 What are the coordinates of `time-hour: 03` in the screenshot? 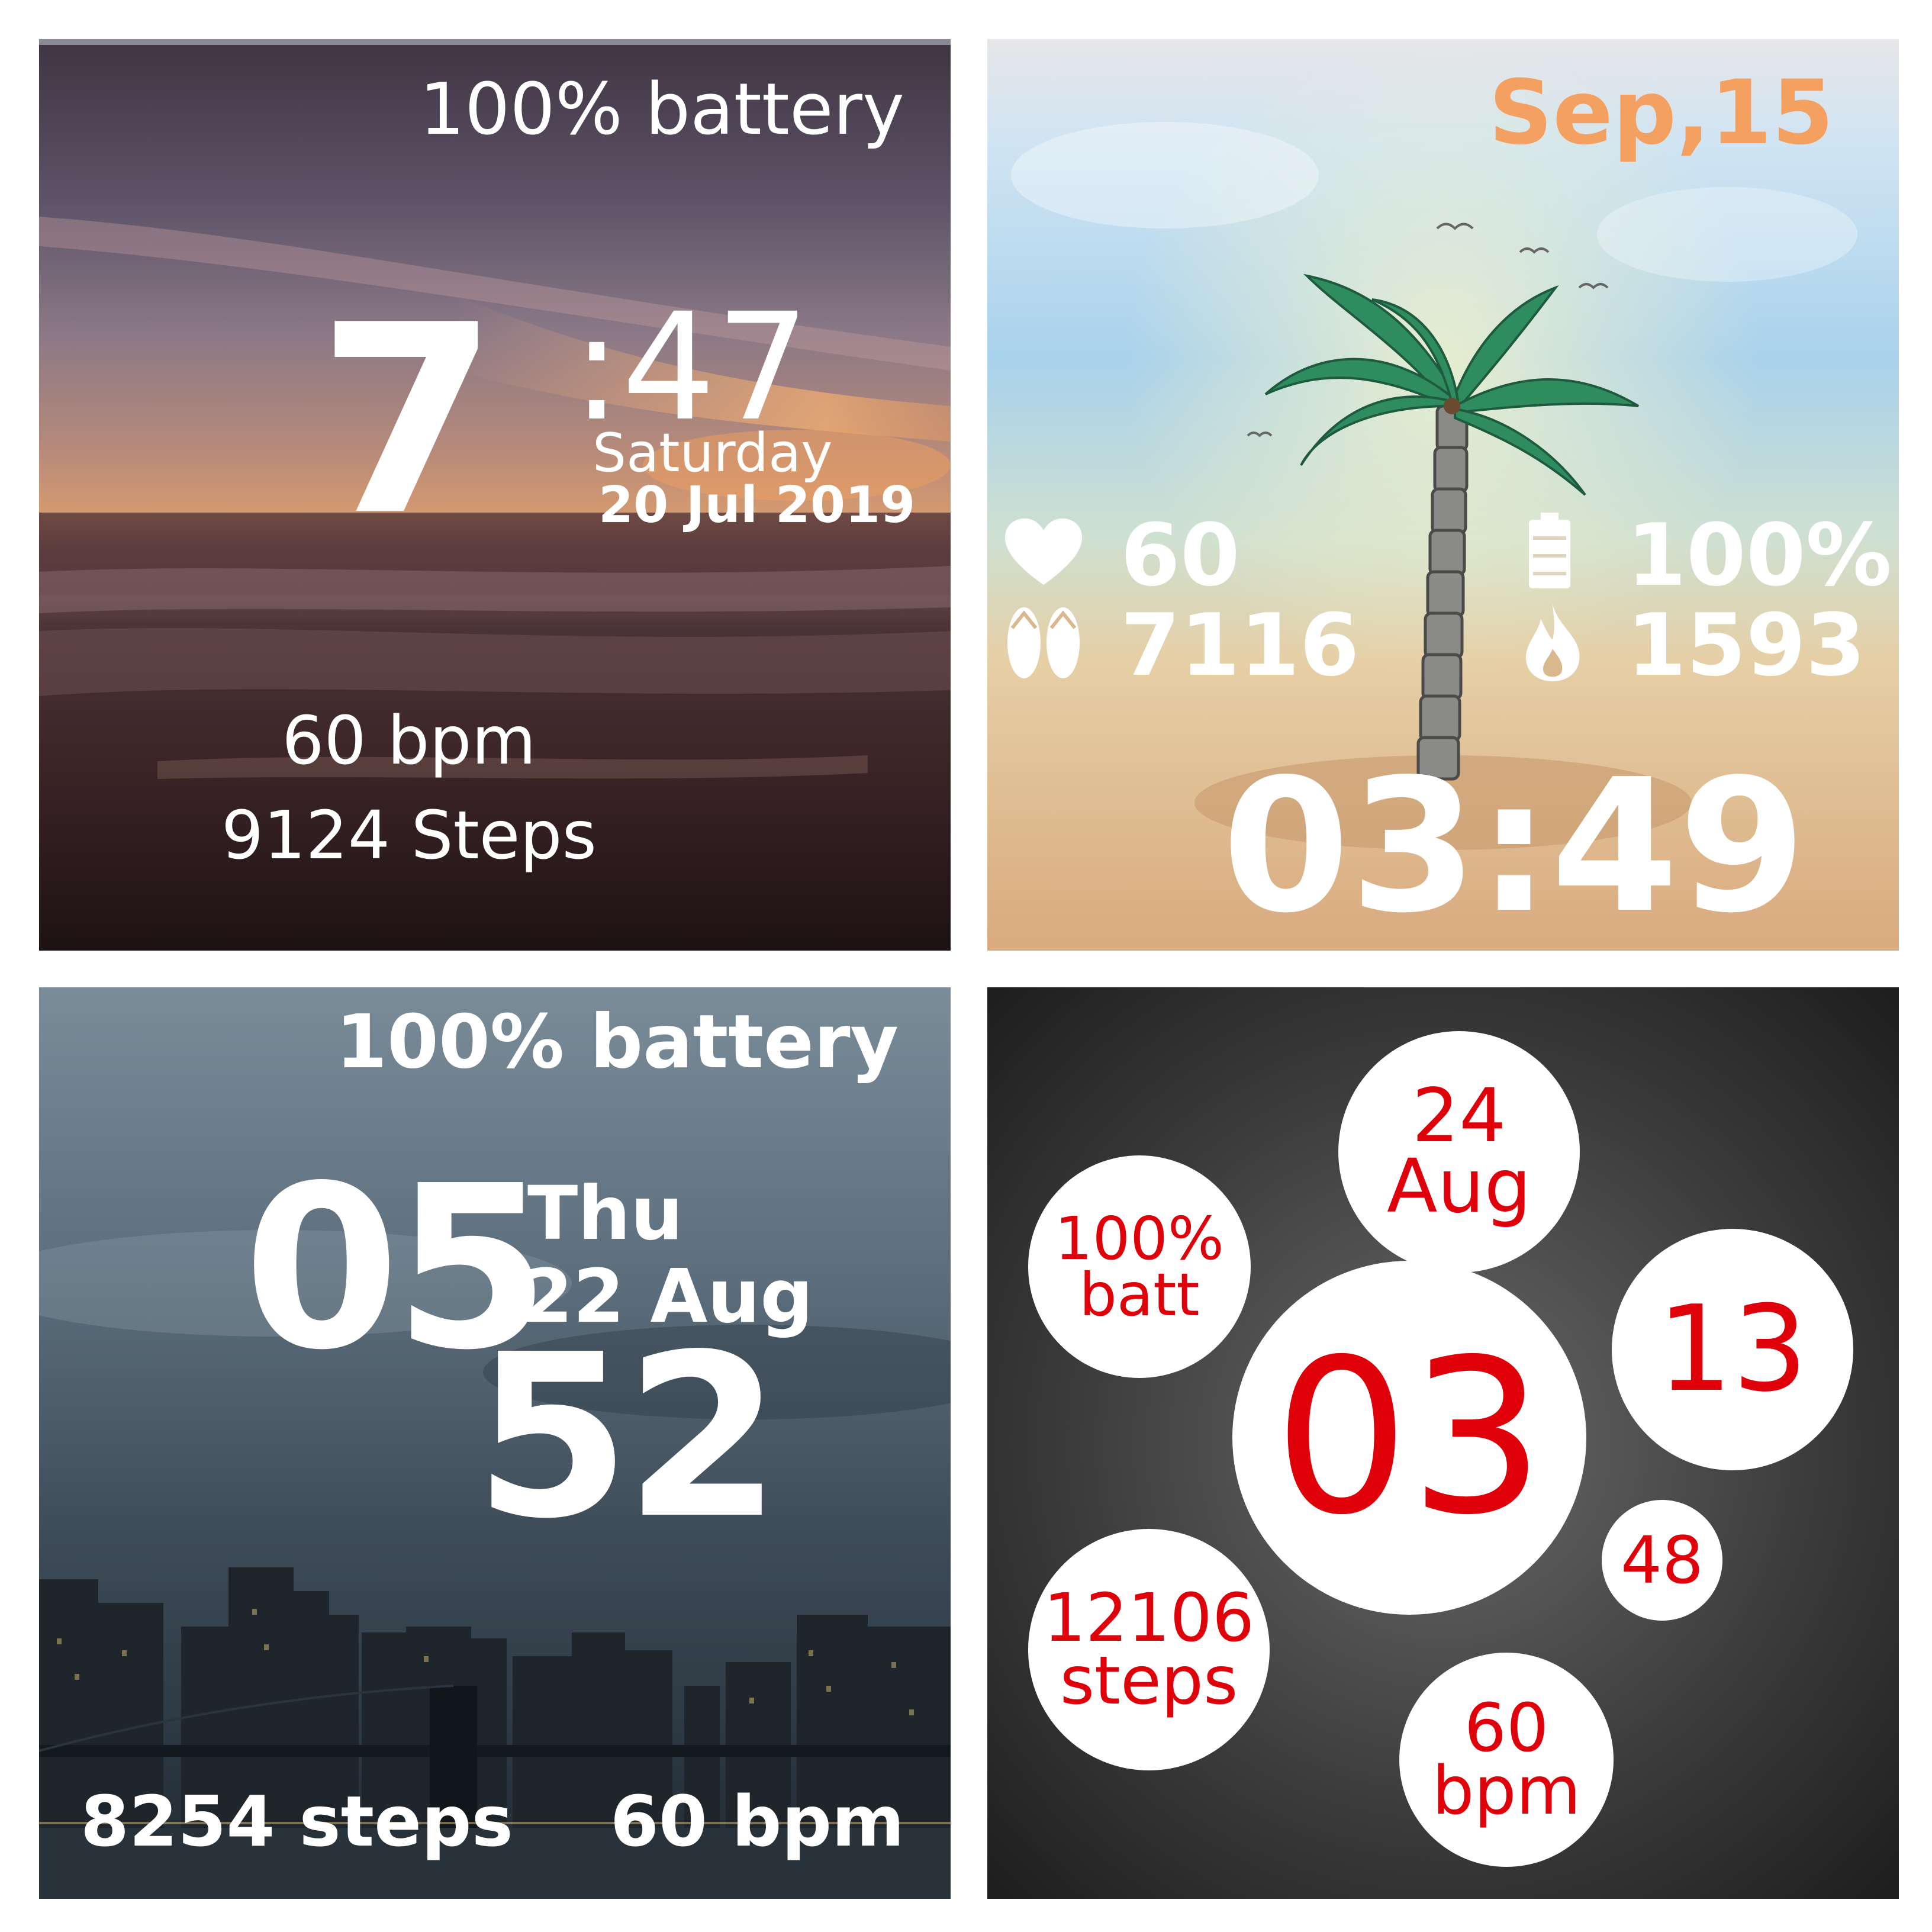 It's located at (1409, 1437).